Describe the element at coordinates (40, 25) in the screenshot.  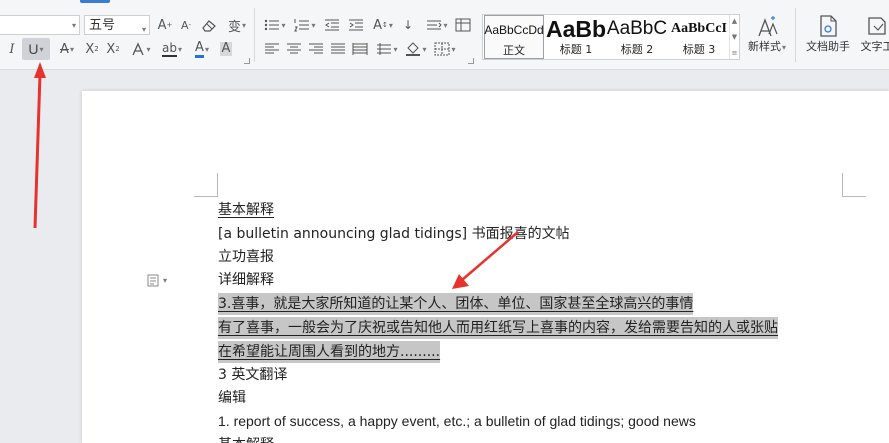
I see `font-name-select: ▾` at that location.